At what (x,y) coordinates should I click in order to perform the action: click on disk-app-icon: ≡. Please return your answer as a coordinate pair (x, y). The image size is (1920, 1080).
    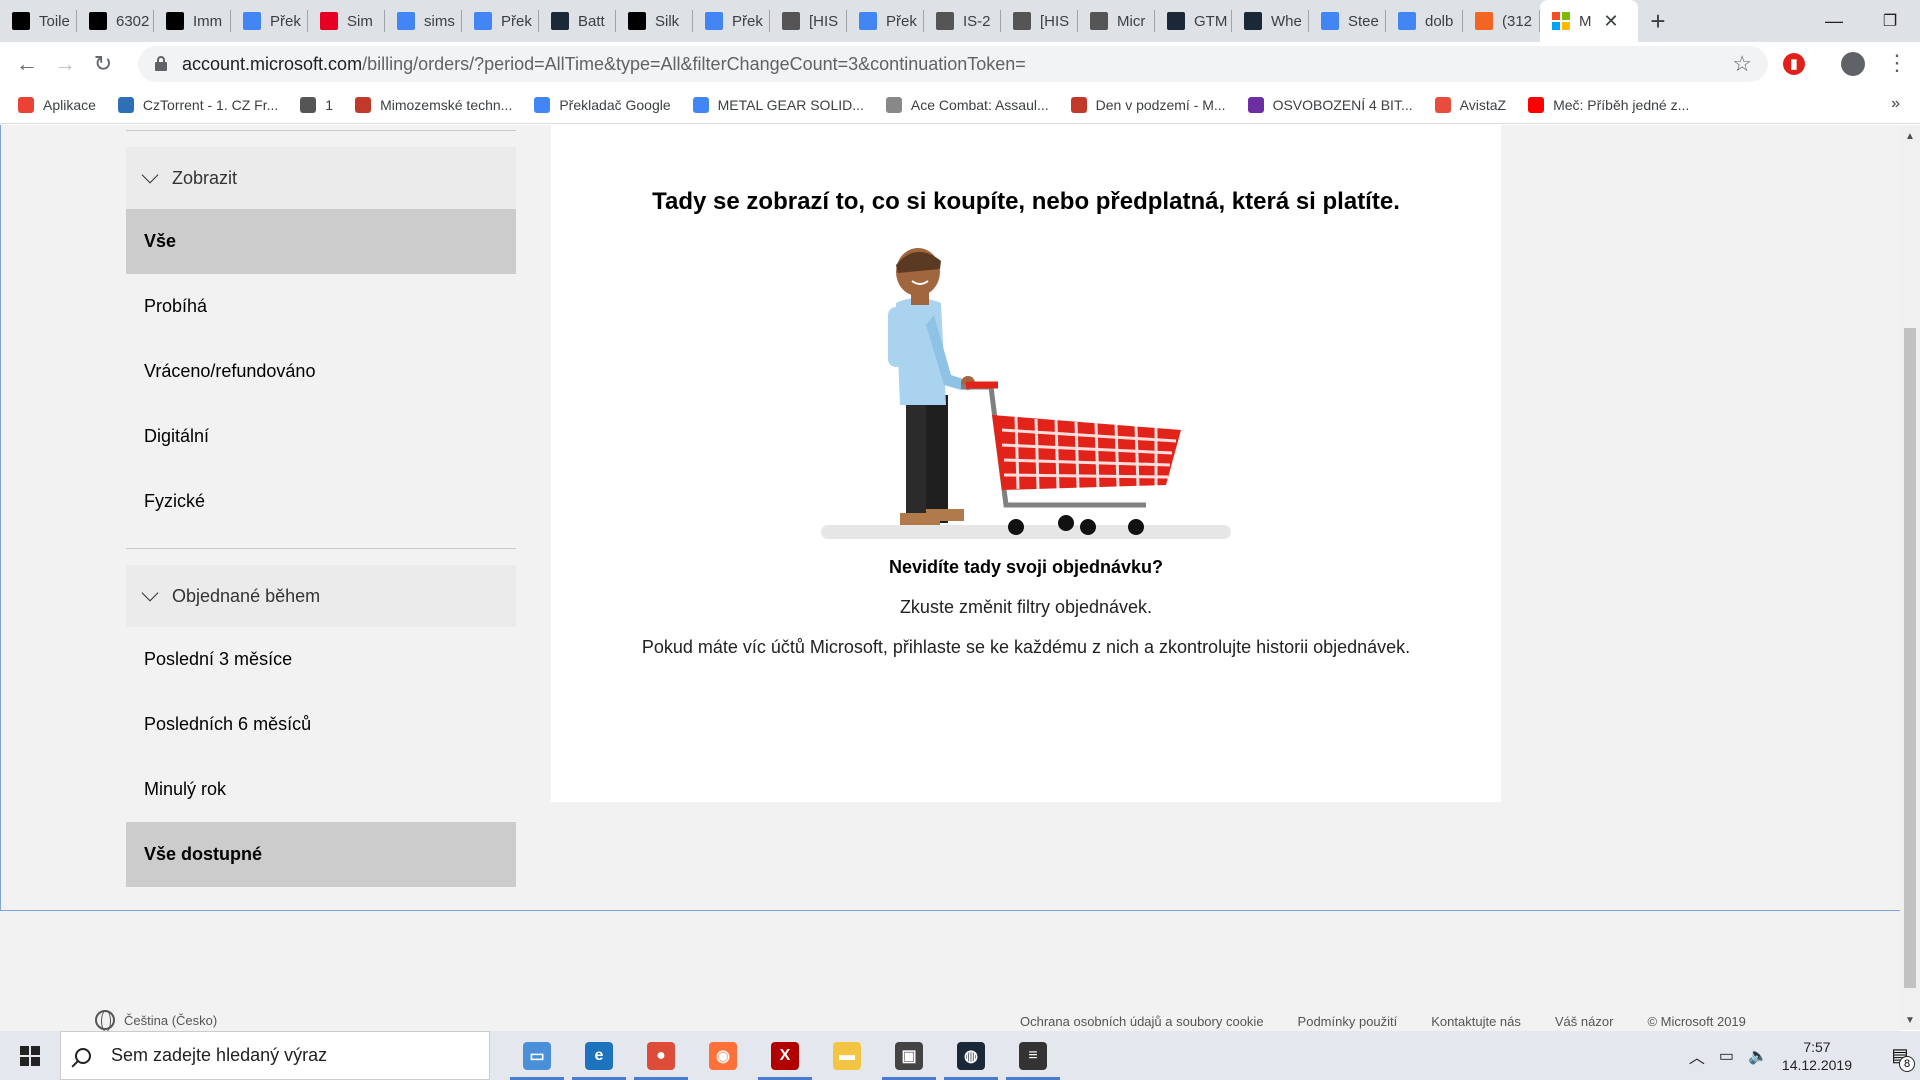
    Looking at the image, I should click on (1033, 1055).